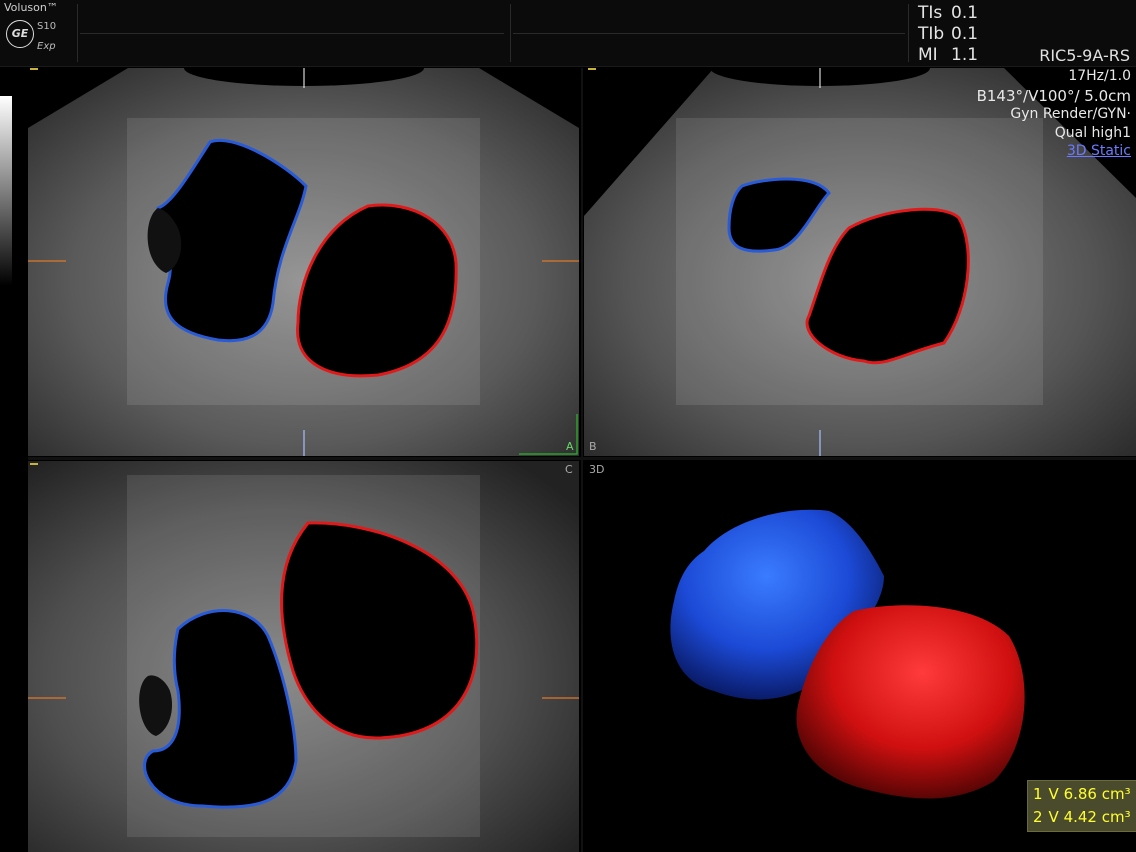 The image size is (1136, 852). Describe the element at coordinates (6, 191) in the screenshot. I see `grayscale-bar` at that location.